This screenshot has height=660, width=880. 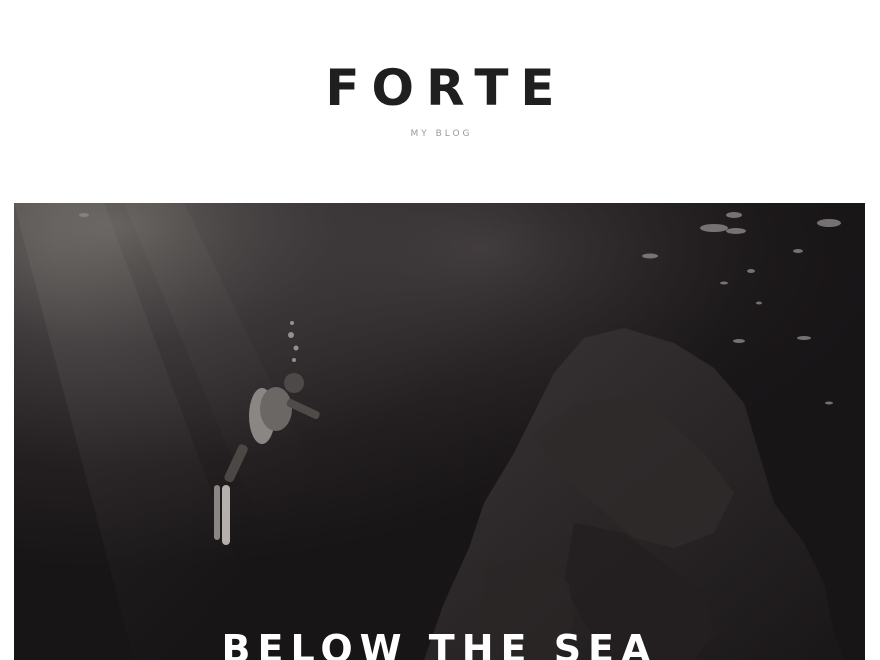 What do you see at coordinates (441, 134) in the screenshot?
I see `site-tagline: MY BLOG` at bounding box center [441, 134].